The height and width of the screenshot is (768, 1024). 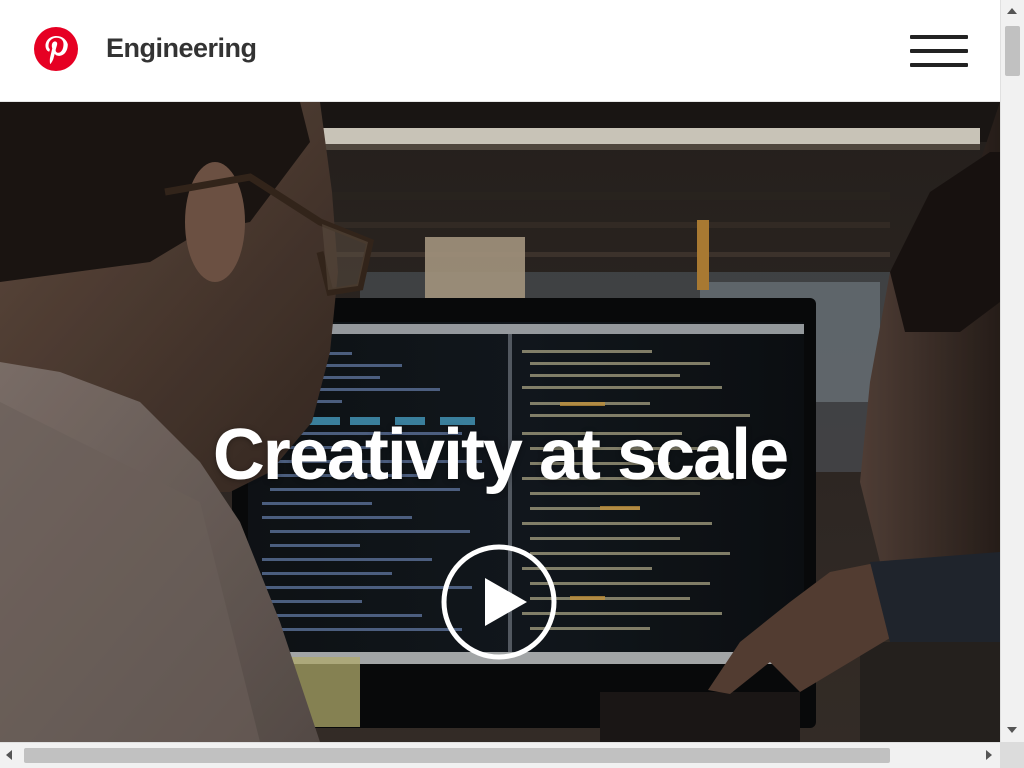 What do you see at coordinates (1012, 730) in the screenshot?
I see `scroll-down-arrow-icon` at bounding box center [1012, 730].